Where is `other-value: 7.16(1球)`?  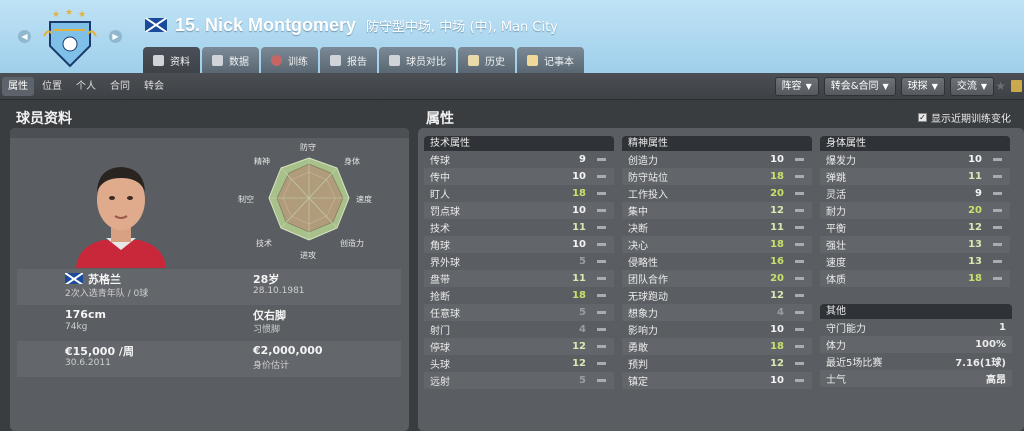 other-value: 7.16(1球) is located at coordinates (980, 363).